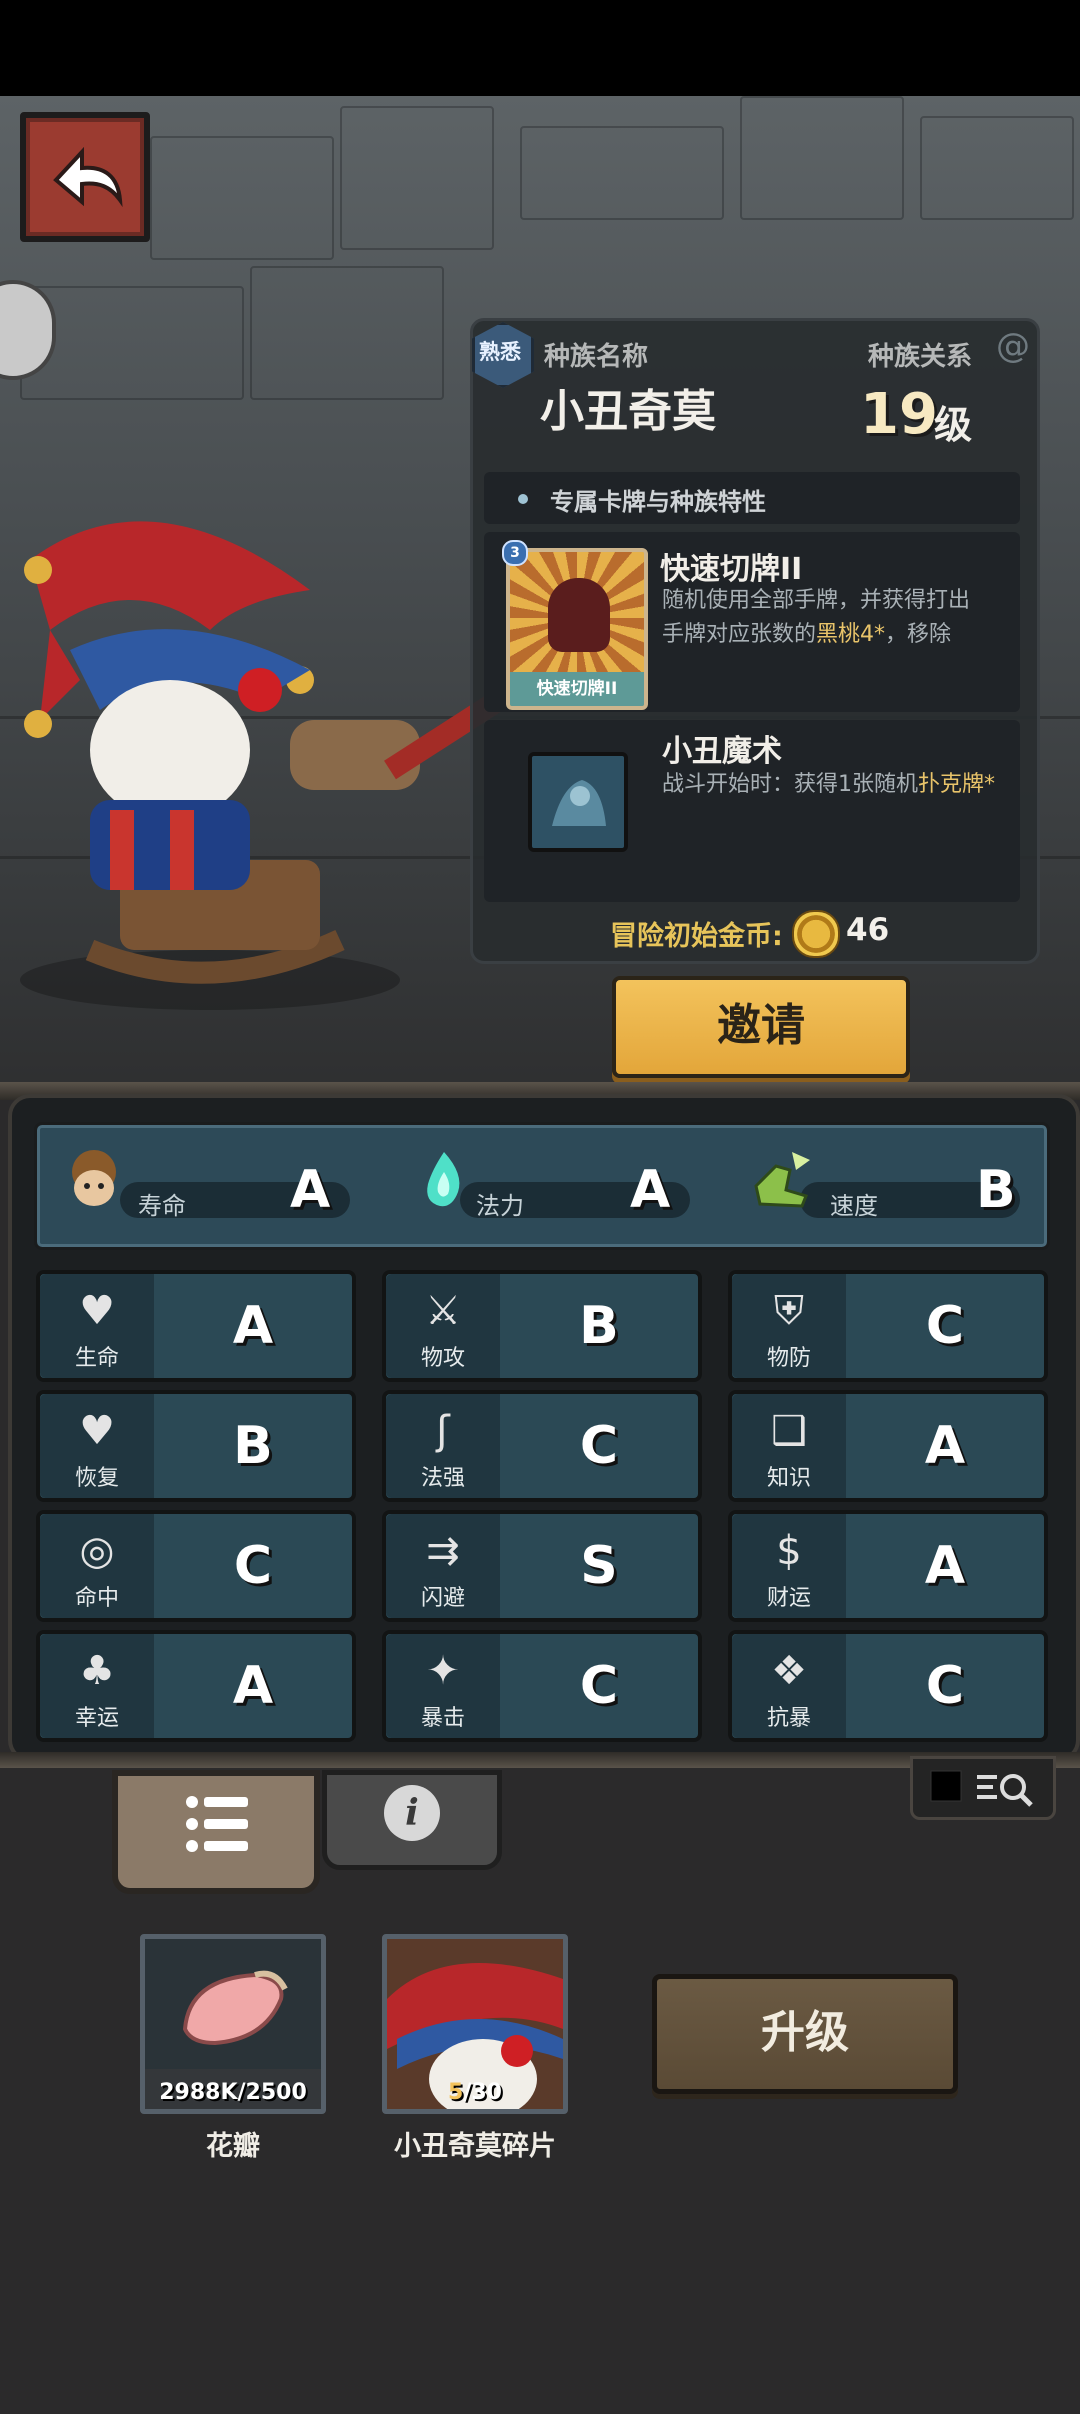 This screenshot has height=2414, width=1080. What do you see at coordinates (850, 634) in the screenshot?
I see `card-keyword: 黑桃4*` at bounding box center [850, 634].